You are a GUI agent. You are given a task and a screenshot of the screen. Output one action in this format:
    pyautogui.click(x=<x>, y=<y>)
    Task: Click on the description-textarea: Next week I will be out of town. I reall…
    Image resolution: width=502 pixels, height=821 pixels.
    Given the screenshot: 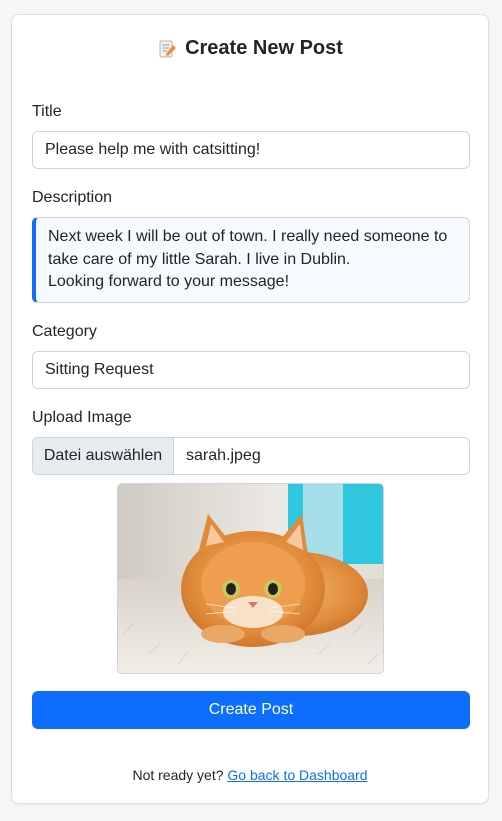 What is the action you would take?
    pyautogui.click(x=251, y=260)
    